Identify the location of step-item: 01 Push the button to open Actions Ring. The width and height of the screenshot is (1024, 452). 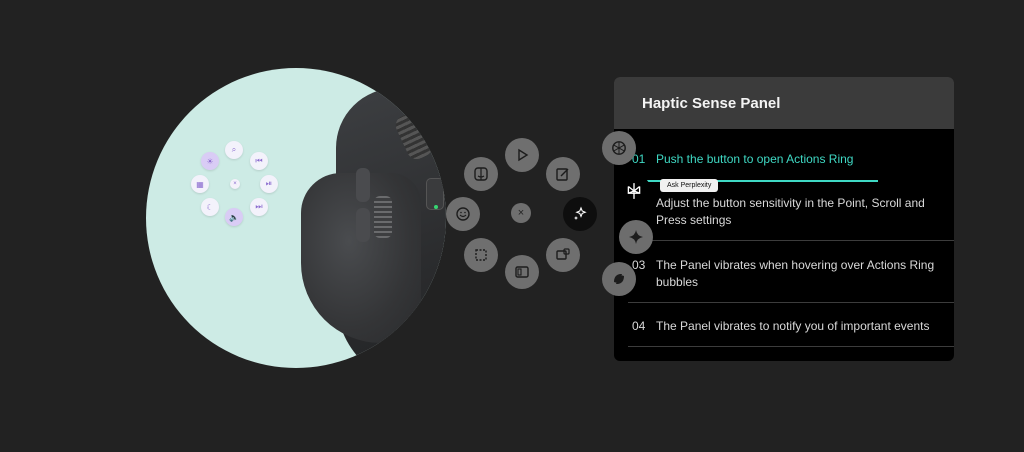
(784, 159).